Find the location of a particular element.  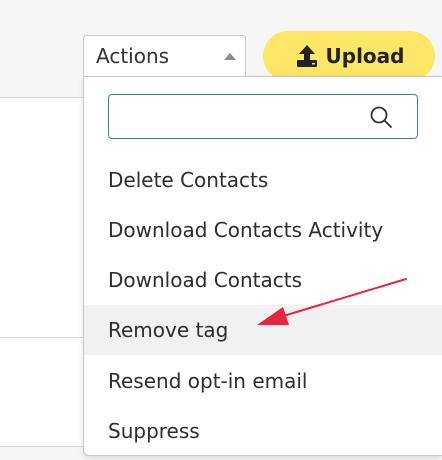

menu-search-box is located at coordinates (263, 116).